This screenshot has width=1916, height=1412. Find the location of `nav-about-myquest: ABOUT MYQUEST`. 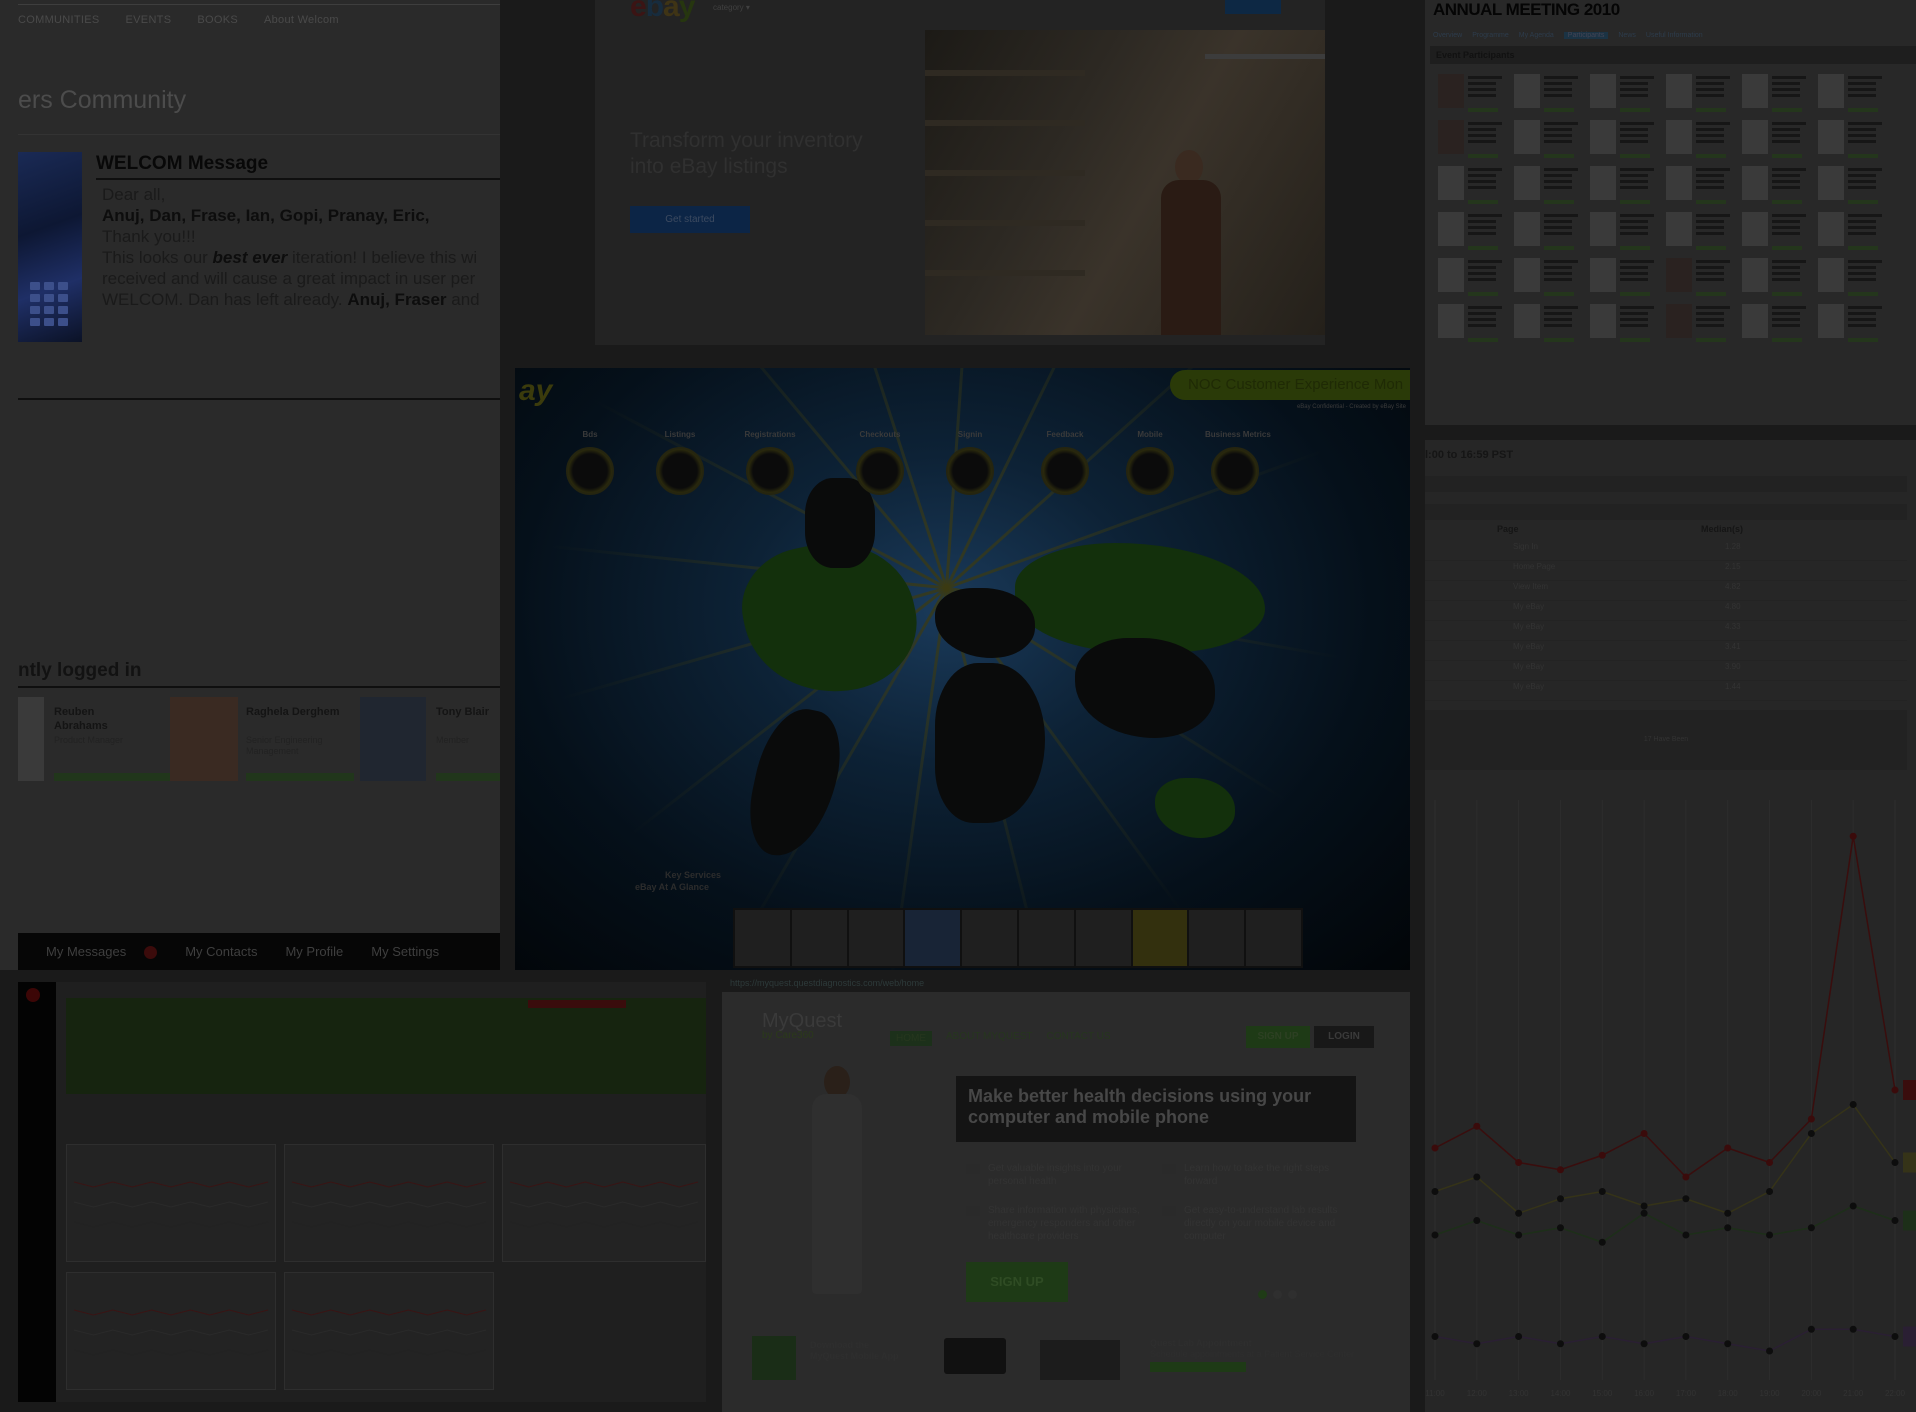

nav-about-myquest: ABOUT MYQUEST is located at coordinates (989, 1038).